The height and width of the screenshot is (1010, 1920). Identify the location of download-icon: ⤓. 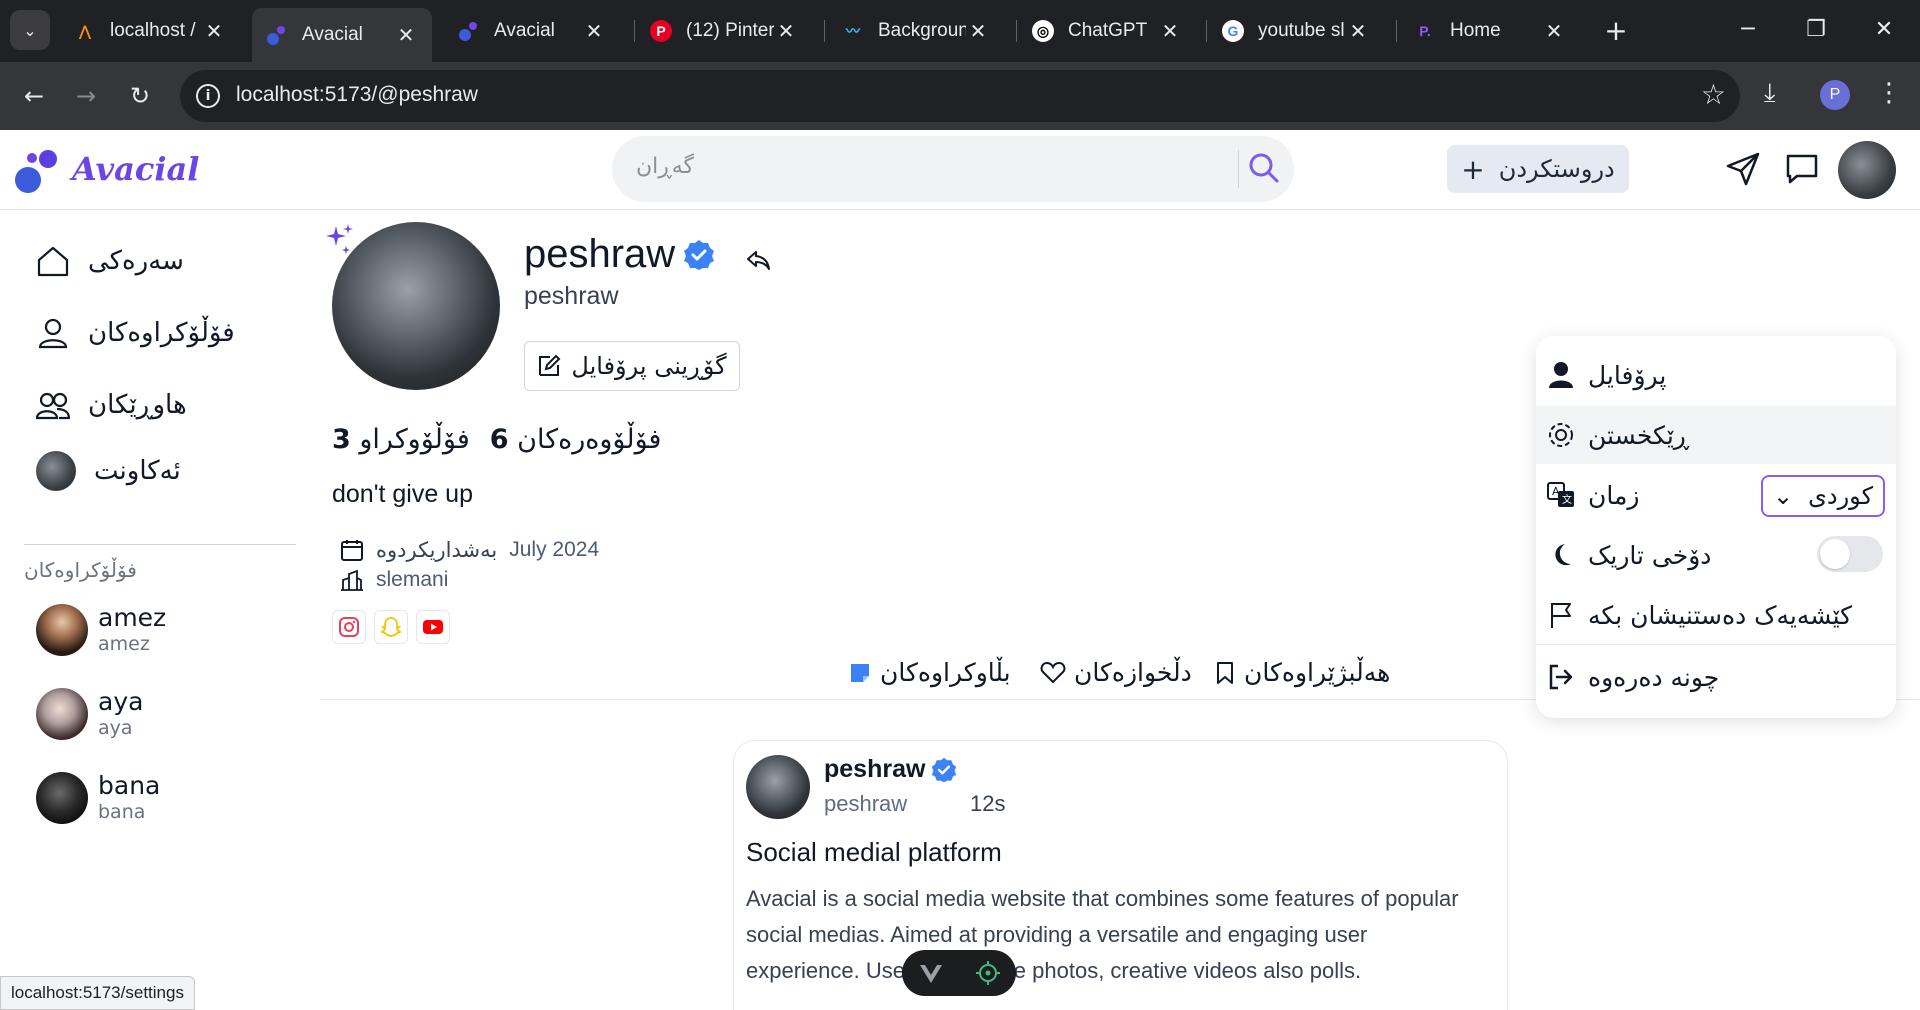
(1770, 93).